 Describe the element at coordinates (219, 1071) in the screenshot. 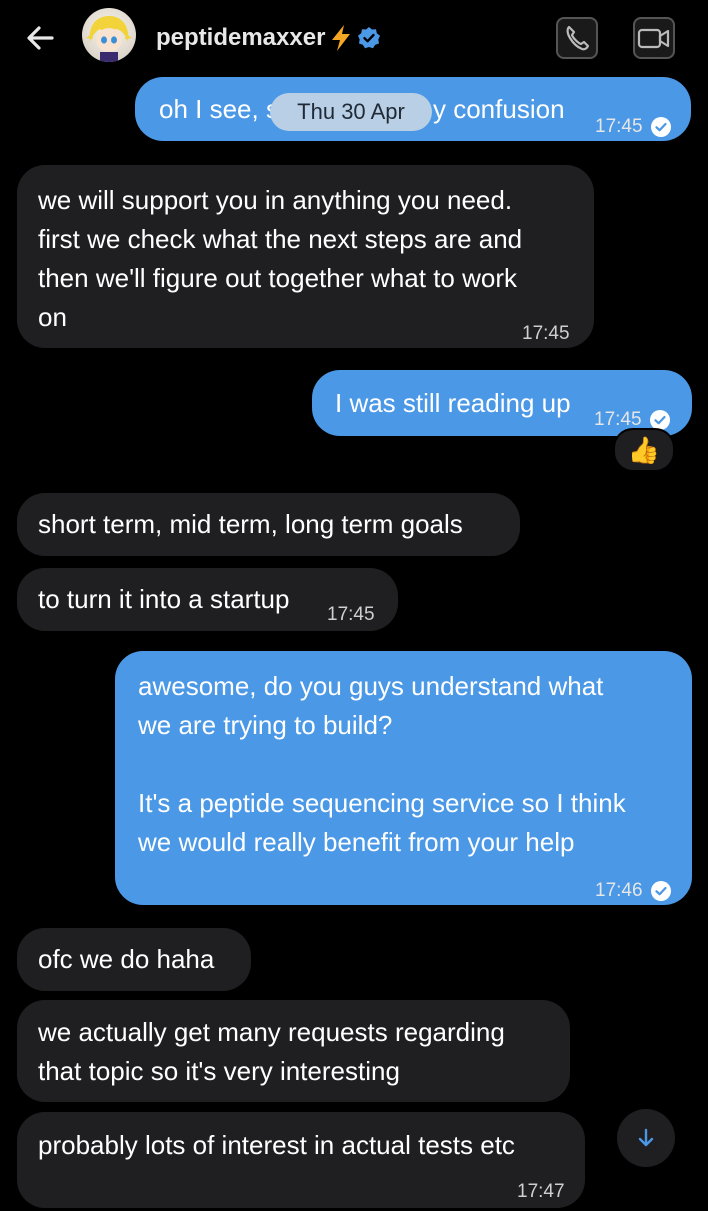

I see `message-line: that topic so it's very interesting` at that location.